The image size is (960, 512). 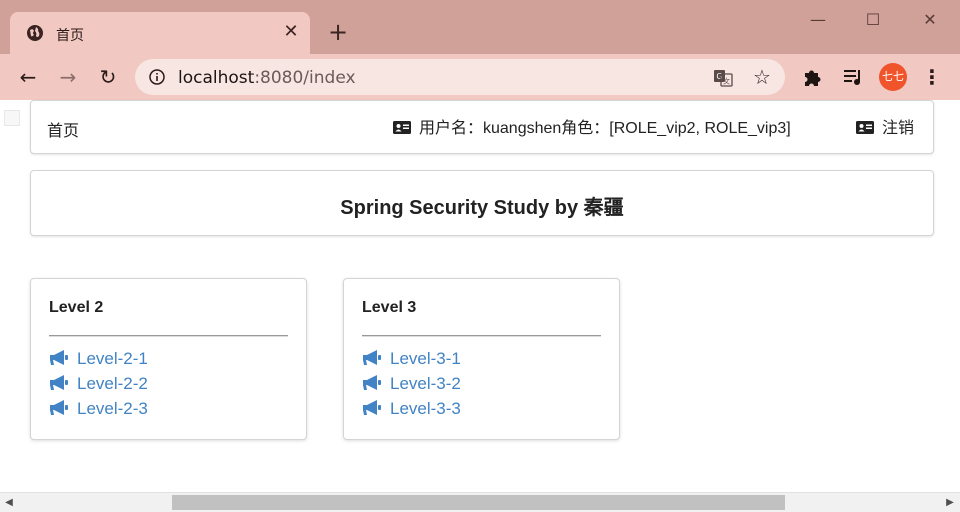 I want to click on level-2-1-link: Level-2-1, so click(x=98, y=361).